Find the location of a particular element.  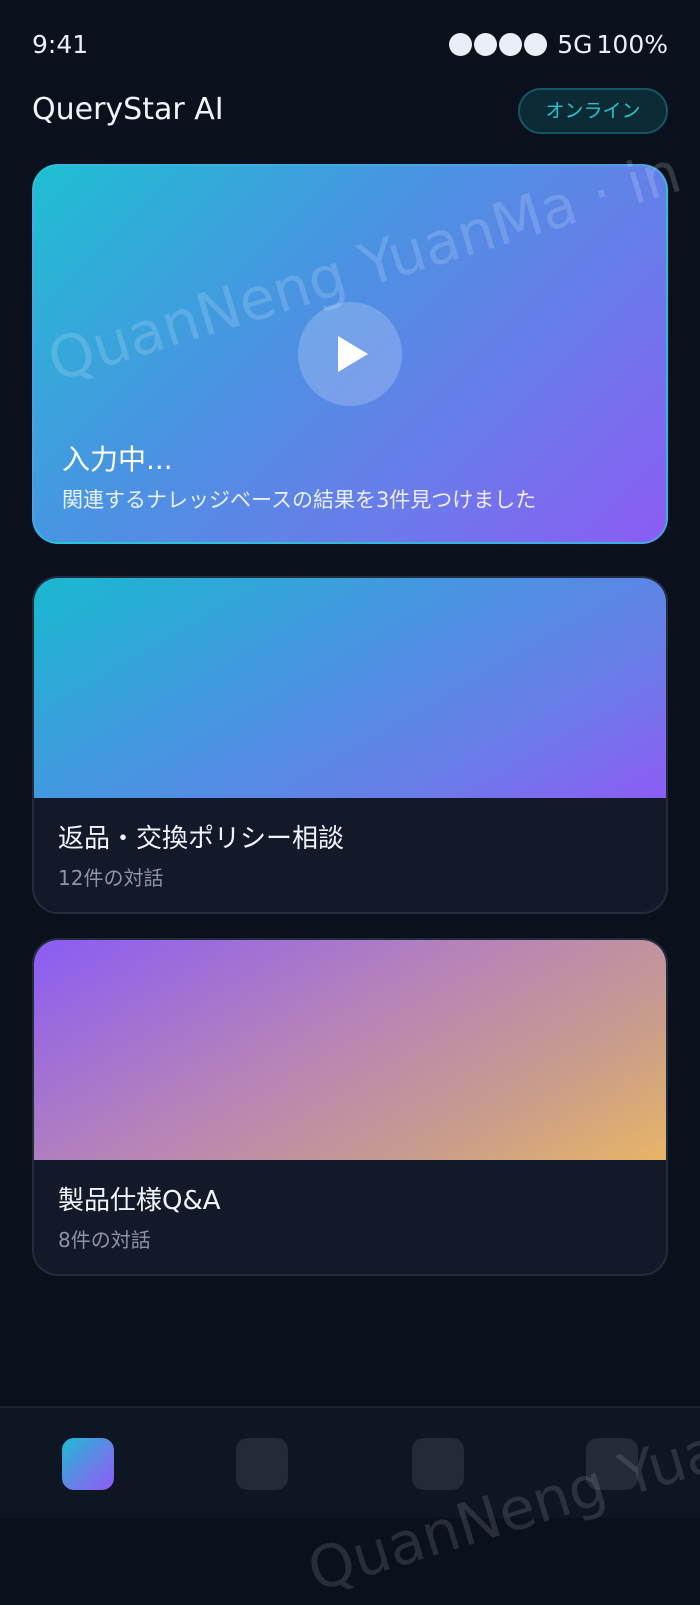

battery-level: 100% is located at coordinates (632, 44).